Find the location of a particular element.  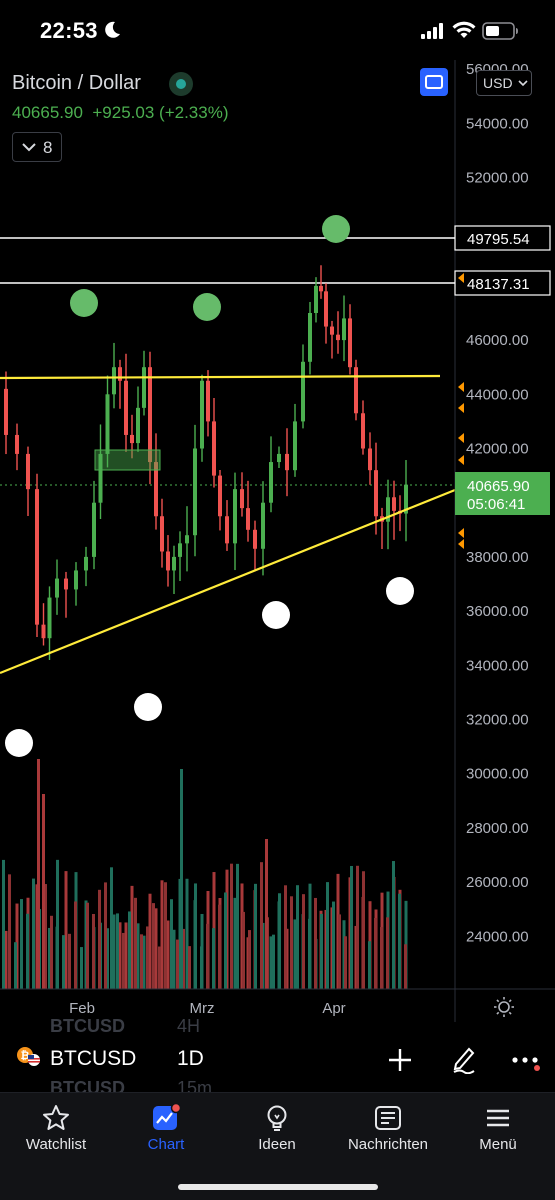

price-axis-bg is located at coordinates (505, 525).